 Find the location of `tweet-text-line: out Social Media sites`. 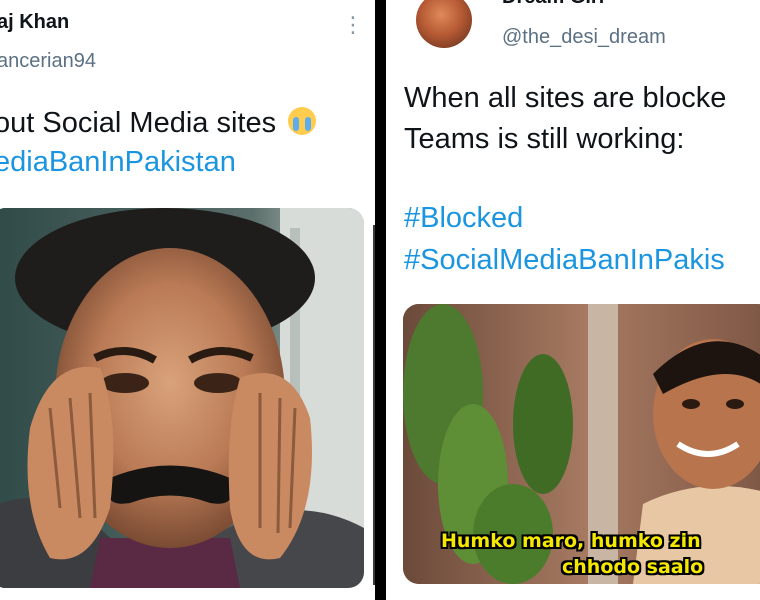

tweet-text-line: out Social Media sites is located at coordinates (158, 123).